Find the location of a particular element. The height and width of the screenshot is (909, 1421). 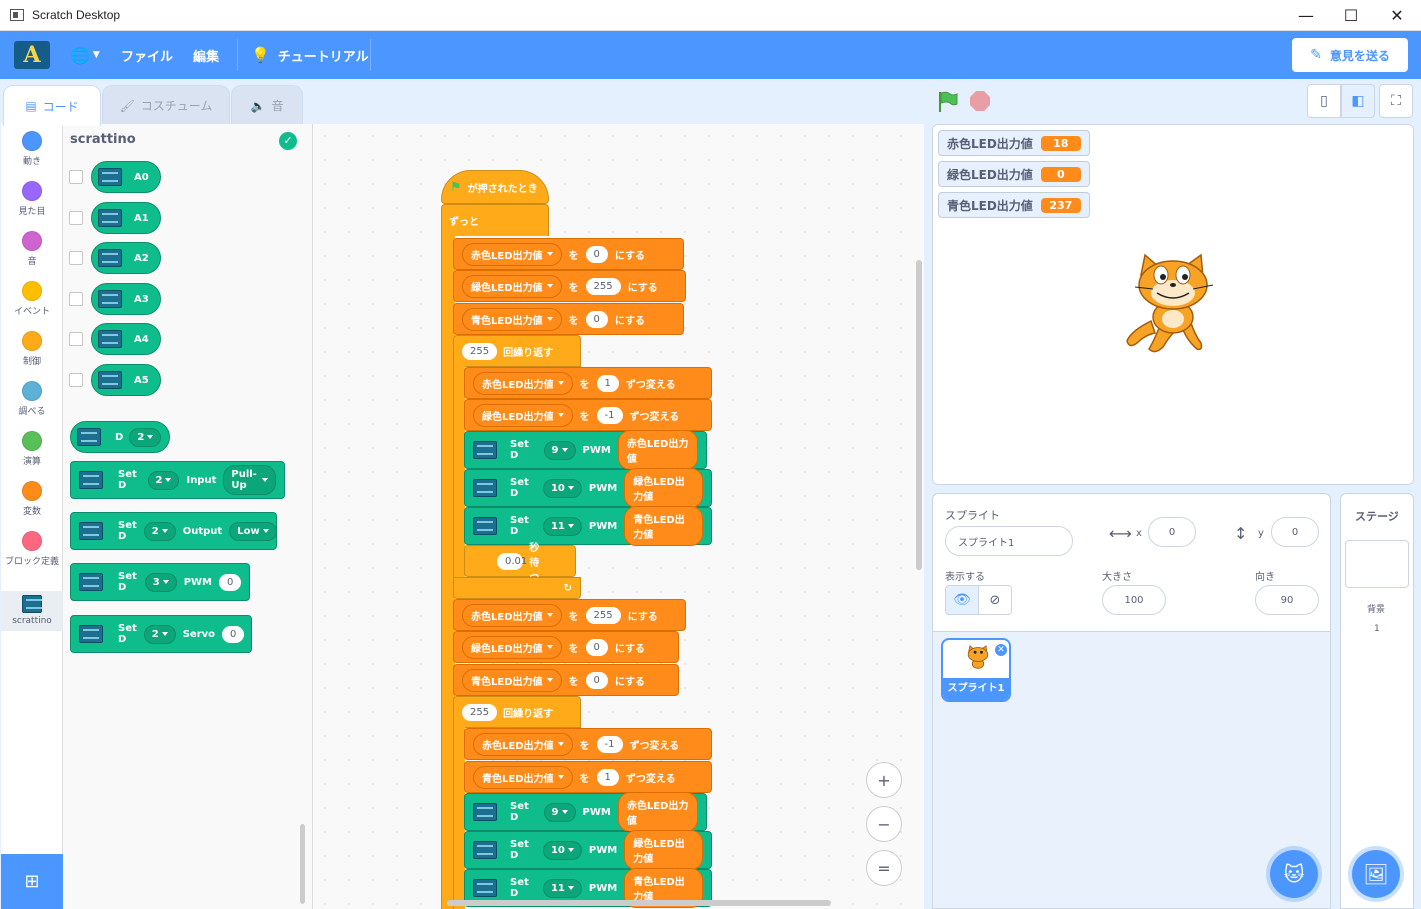

analog-reporter-block: A0 is located at coordinates (126, 177).